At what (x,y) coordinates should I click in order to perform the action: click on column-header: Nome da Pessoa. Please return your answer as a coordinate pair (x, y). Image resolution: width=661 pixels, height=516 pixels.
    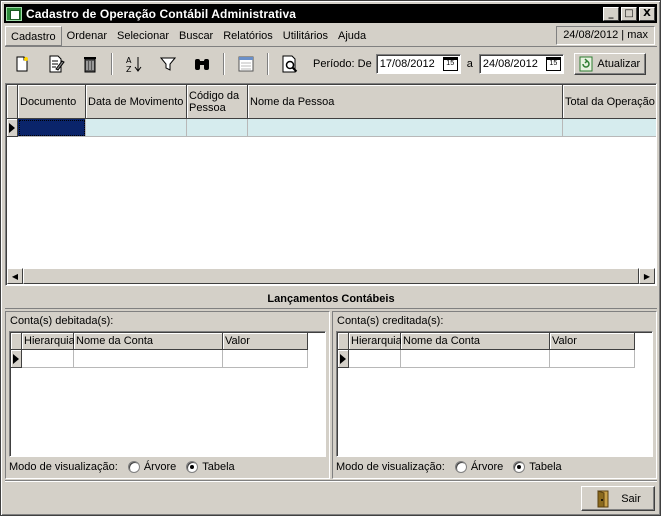
    Looking at the image, I should click on (405, 102).